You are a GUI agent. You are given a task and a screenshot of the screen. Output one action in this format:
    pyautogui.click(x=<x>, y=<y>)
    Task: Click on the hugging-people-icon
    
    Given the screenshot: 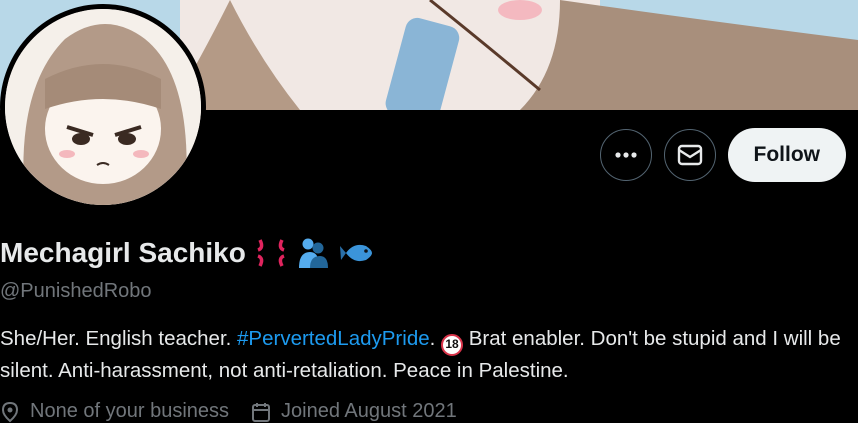 What is the action you would take?
    pyautogui.click(x=313, y=253)
    